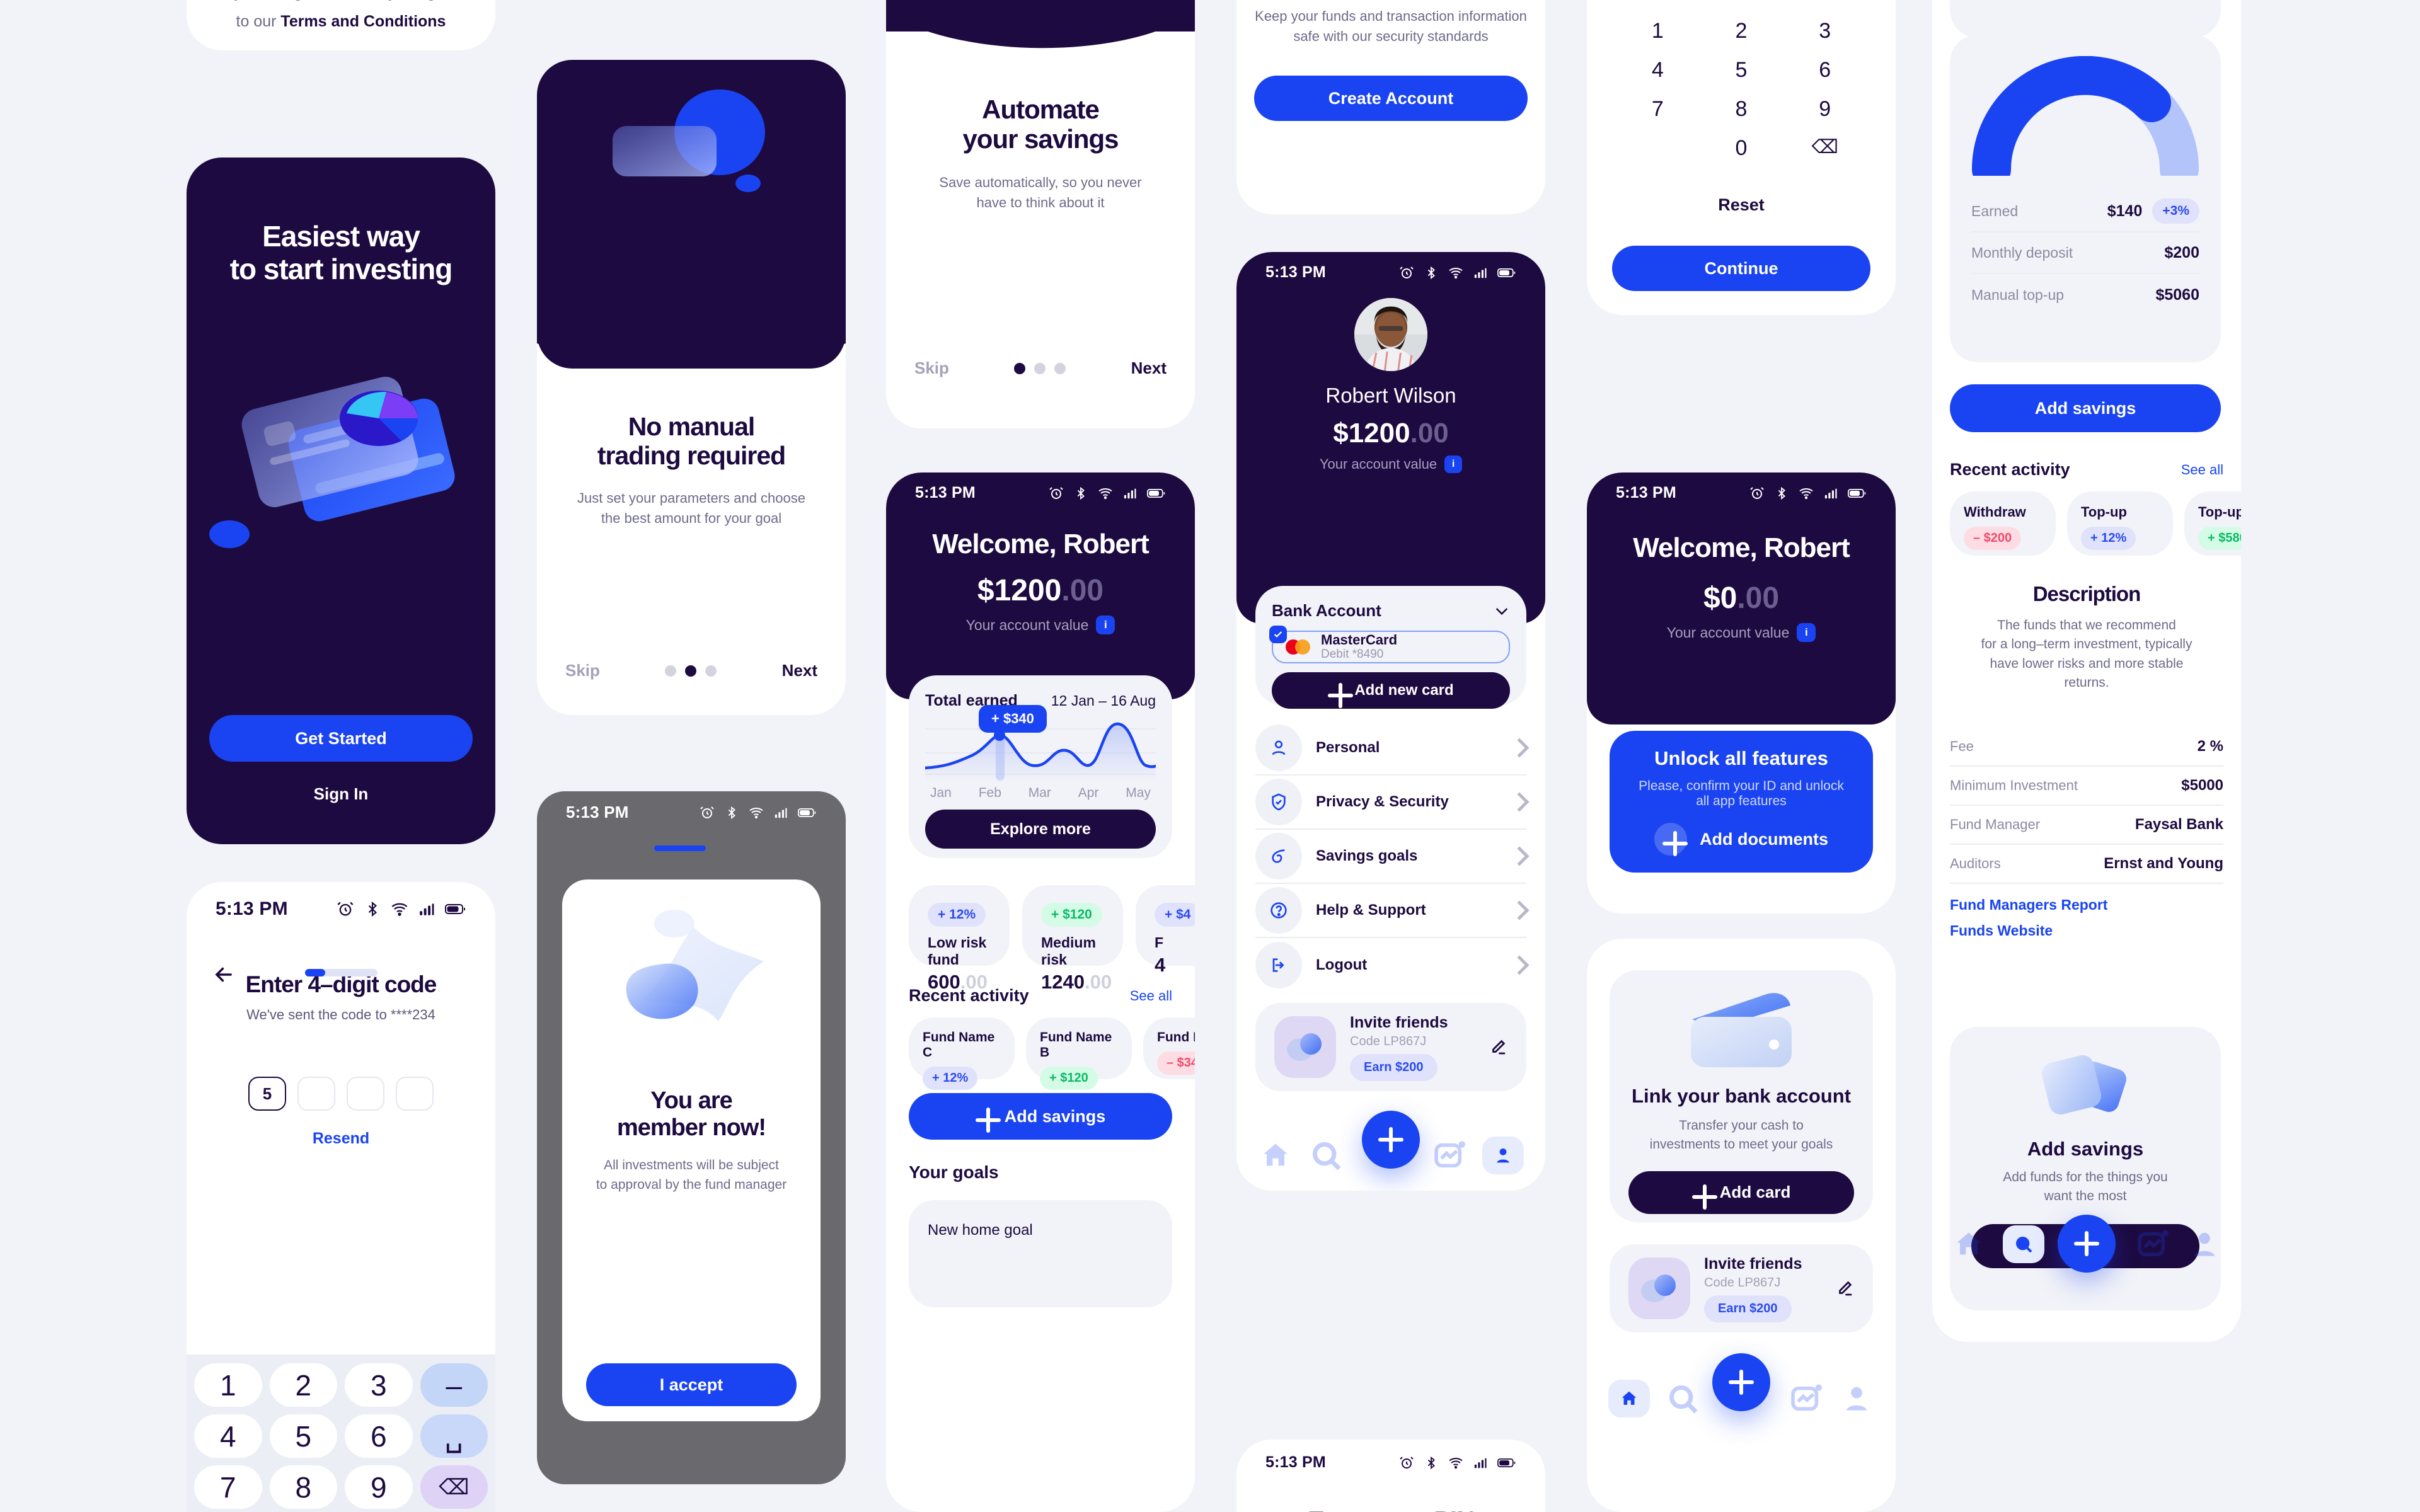 The image size is (2420, 1512). I want to click on add-new-card-button: Add new card, so click(1391, 690).